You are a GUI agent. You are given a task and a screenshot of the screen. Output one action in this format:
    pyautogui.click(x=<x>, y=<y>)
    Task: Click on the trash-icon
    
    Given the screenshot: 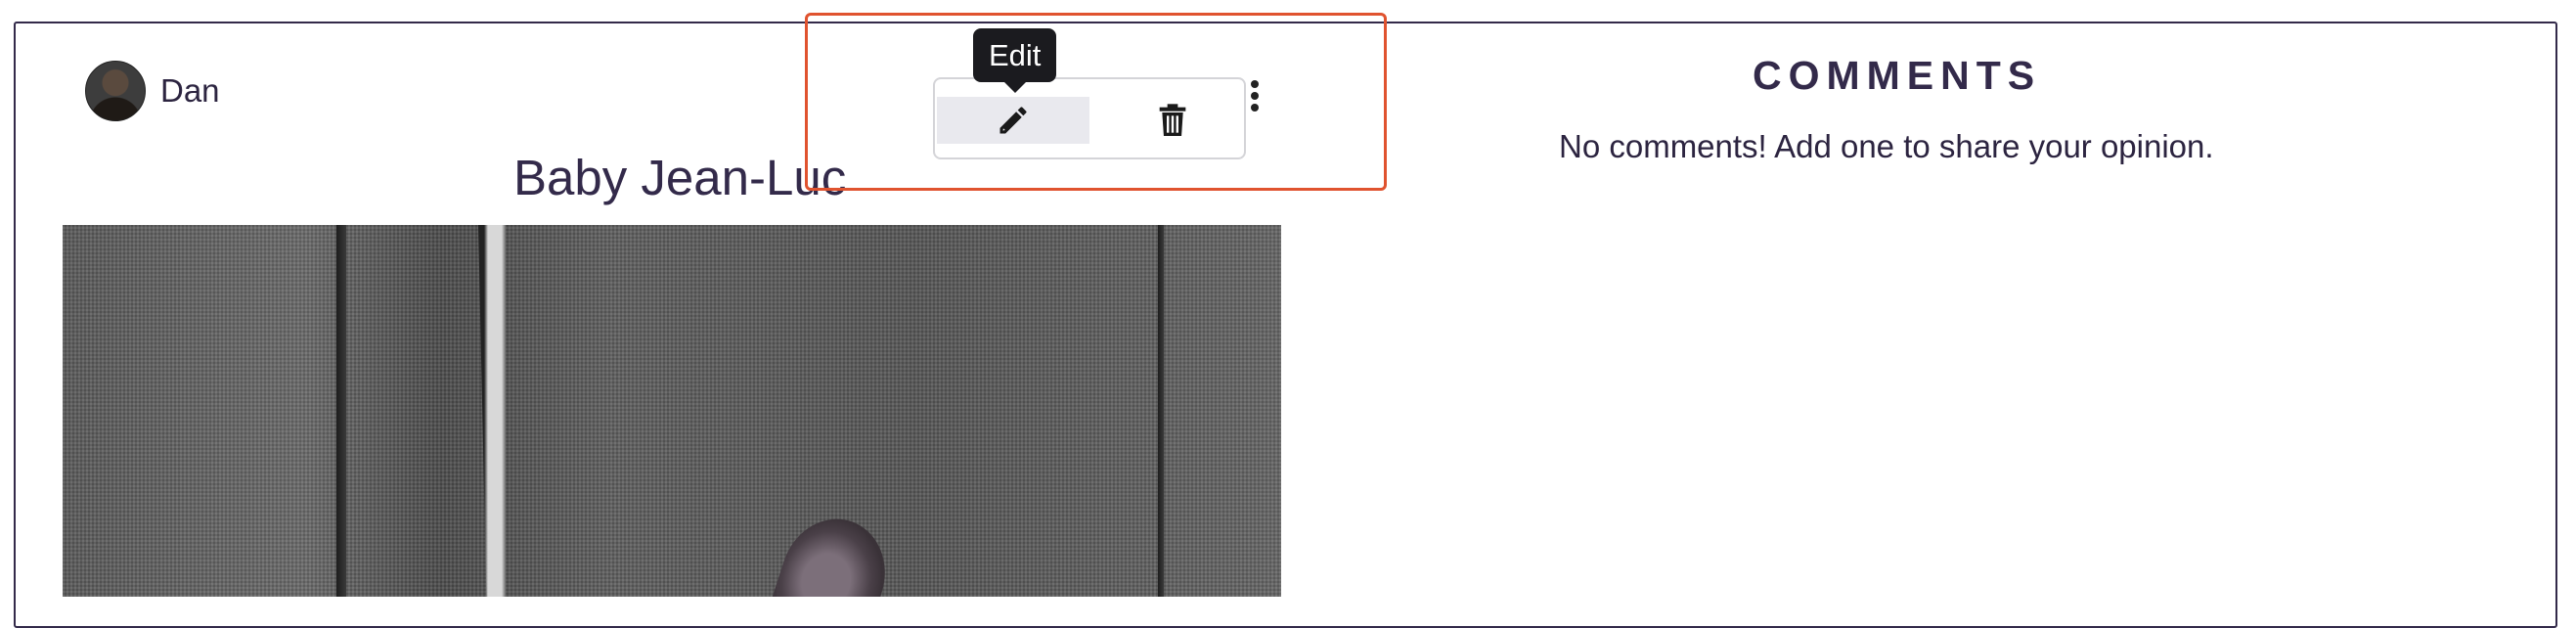 What is the action you would take?
    pyautogui.click(x=1172, y=120)
    